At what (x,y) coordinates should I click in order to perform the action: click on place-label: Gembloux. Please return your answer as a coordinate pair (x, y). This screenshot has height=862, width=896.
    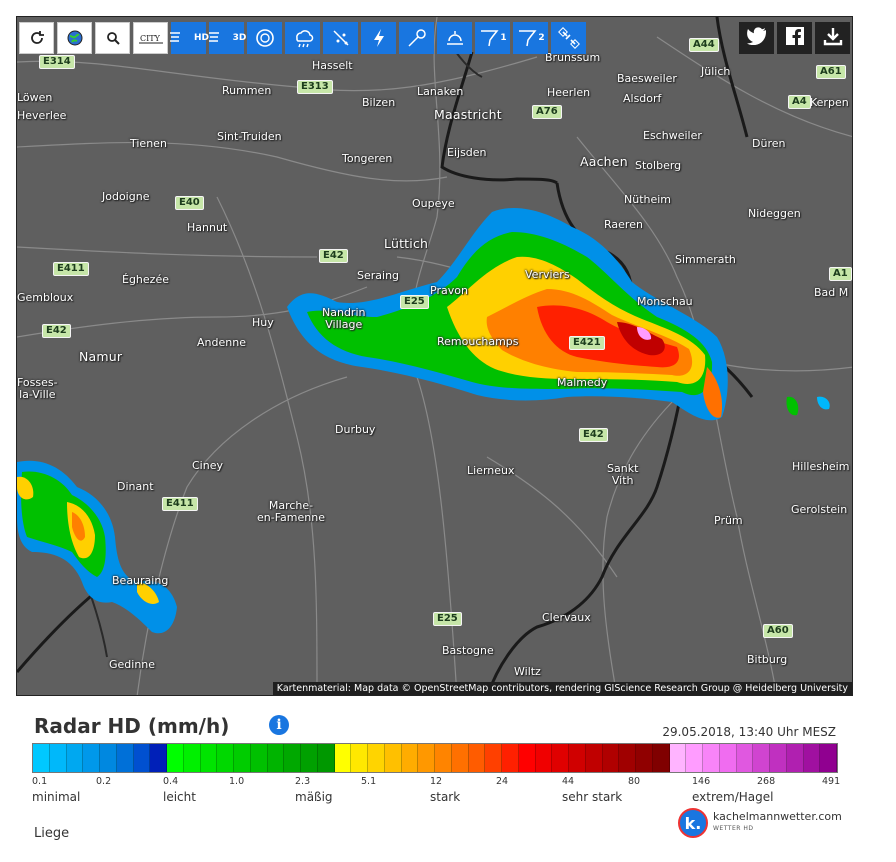
    Looking at the image, I should click on (45, 297).